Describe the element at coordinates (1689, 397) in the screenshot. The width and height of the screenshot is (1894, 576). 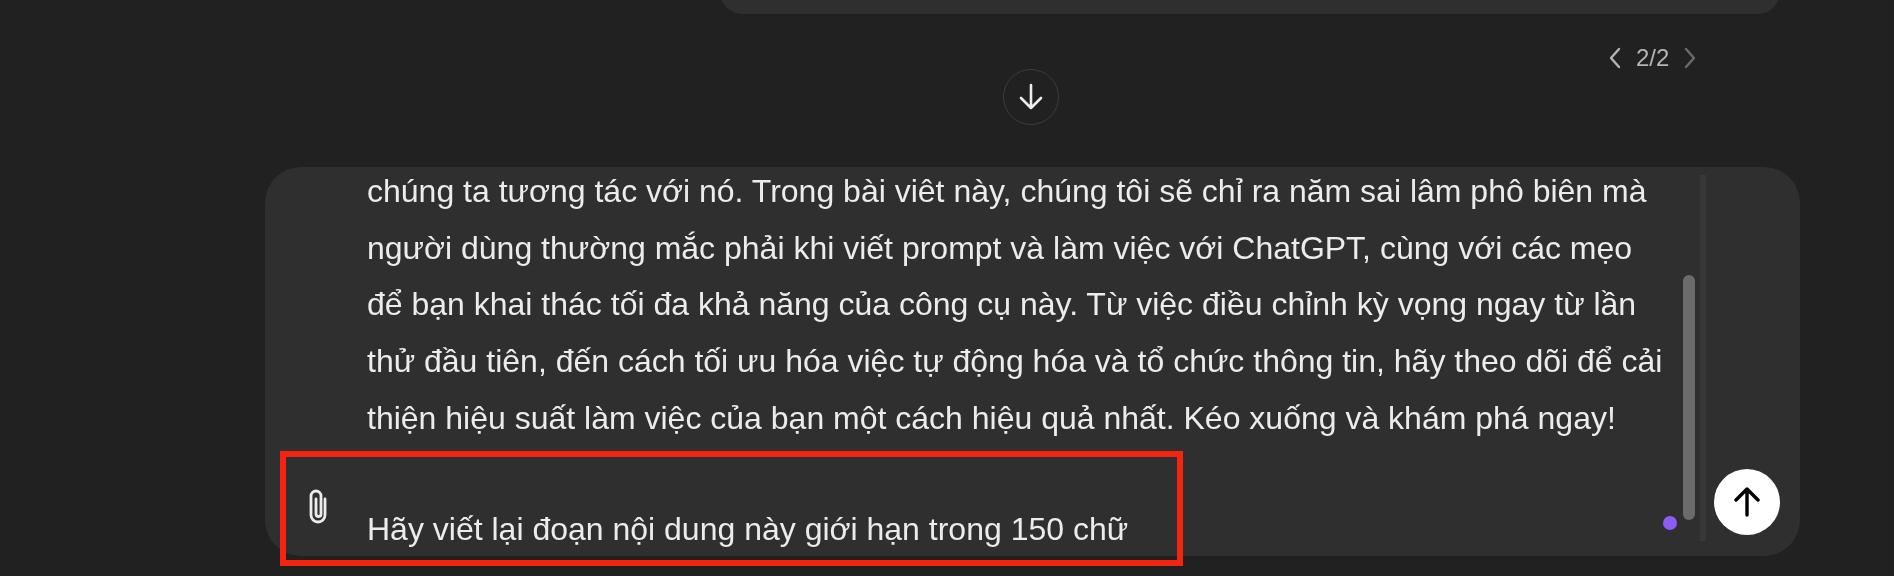
I see `scrollbar-thumb` at that location.